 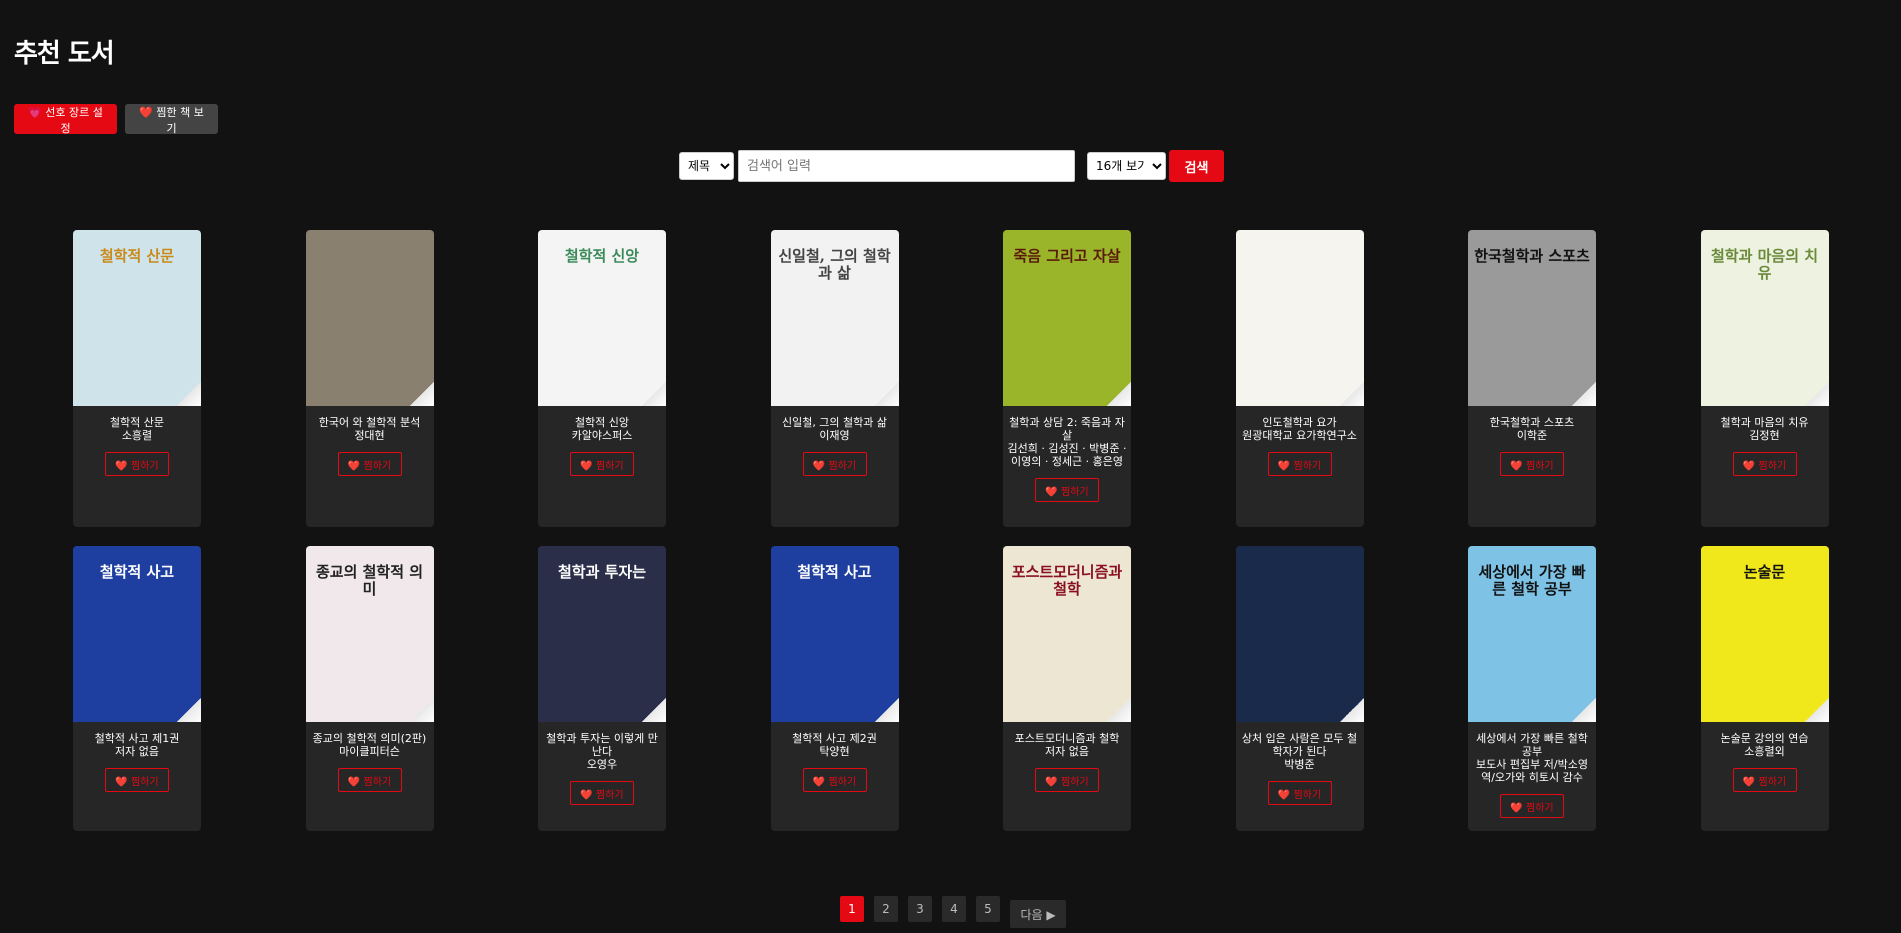 I want to click on book-card: 한국어 와 철학적 분석 정대현 ❤️ 찜하기, so click(x=369, y=378).